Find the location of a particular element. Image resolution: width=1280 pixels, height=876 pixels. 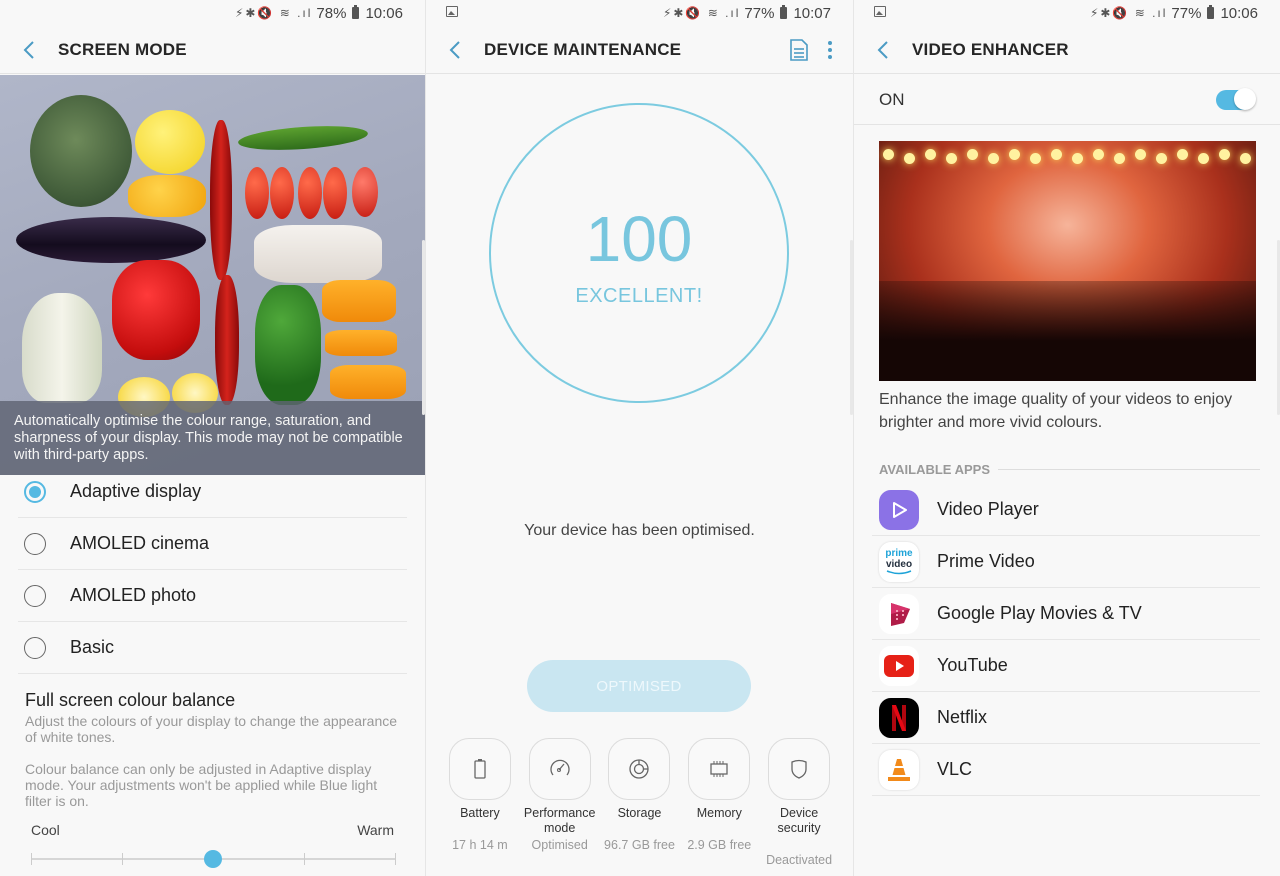

slider-max-label: Warm is located at coordinates (375, 830).